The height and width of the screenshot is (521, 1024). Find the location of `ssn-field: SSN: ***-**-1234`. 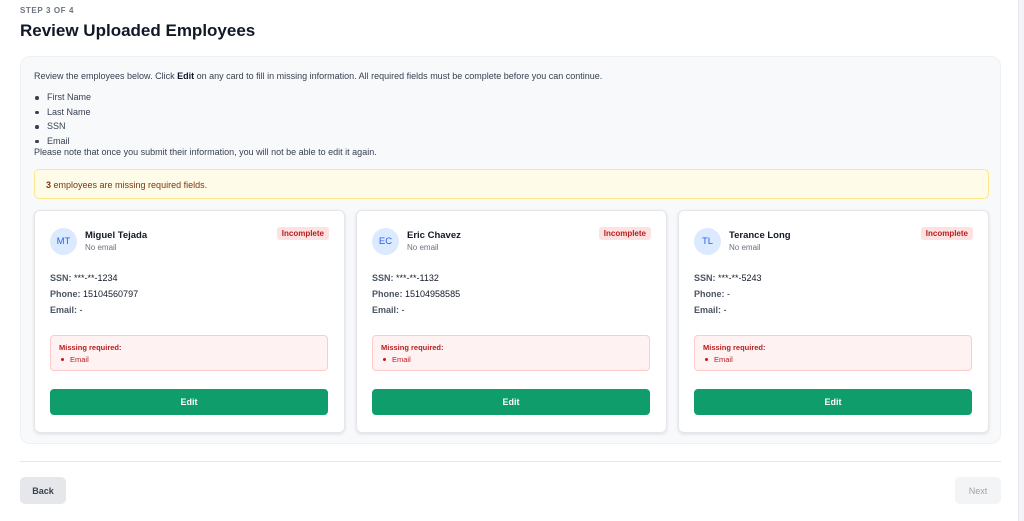

ssn-field: SSN: ***-**-1234 is located at coordinates (84, 278).